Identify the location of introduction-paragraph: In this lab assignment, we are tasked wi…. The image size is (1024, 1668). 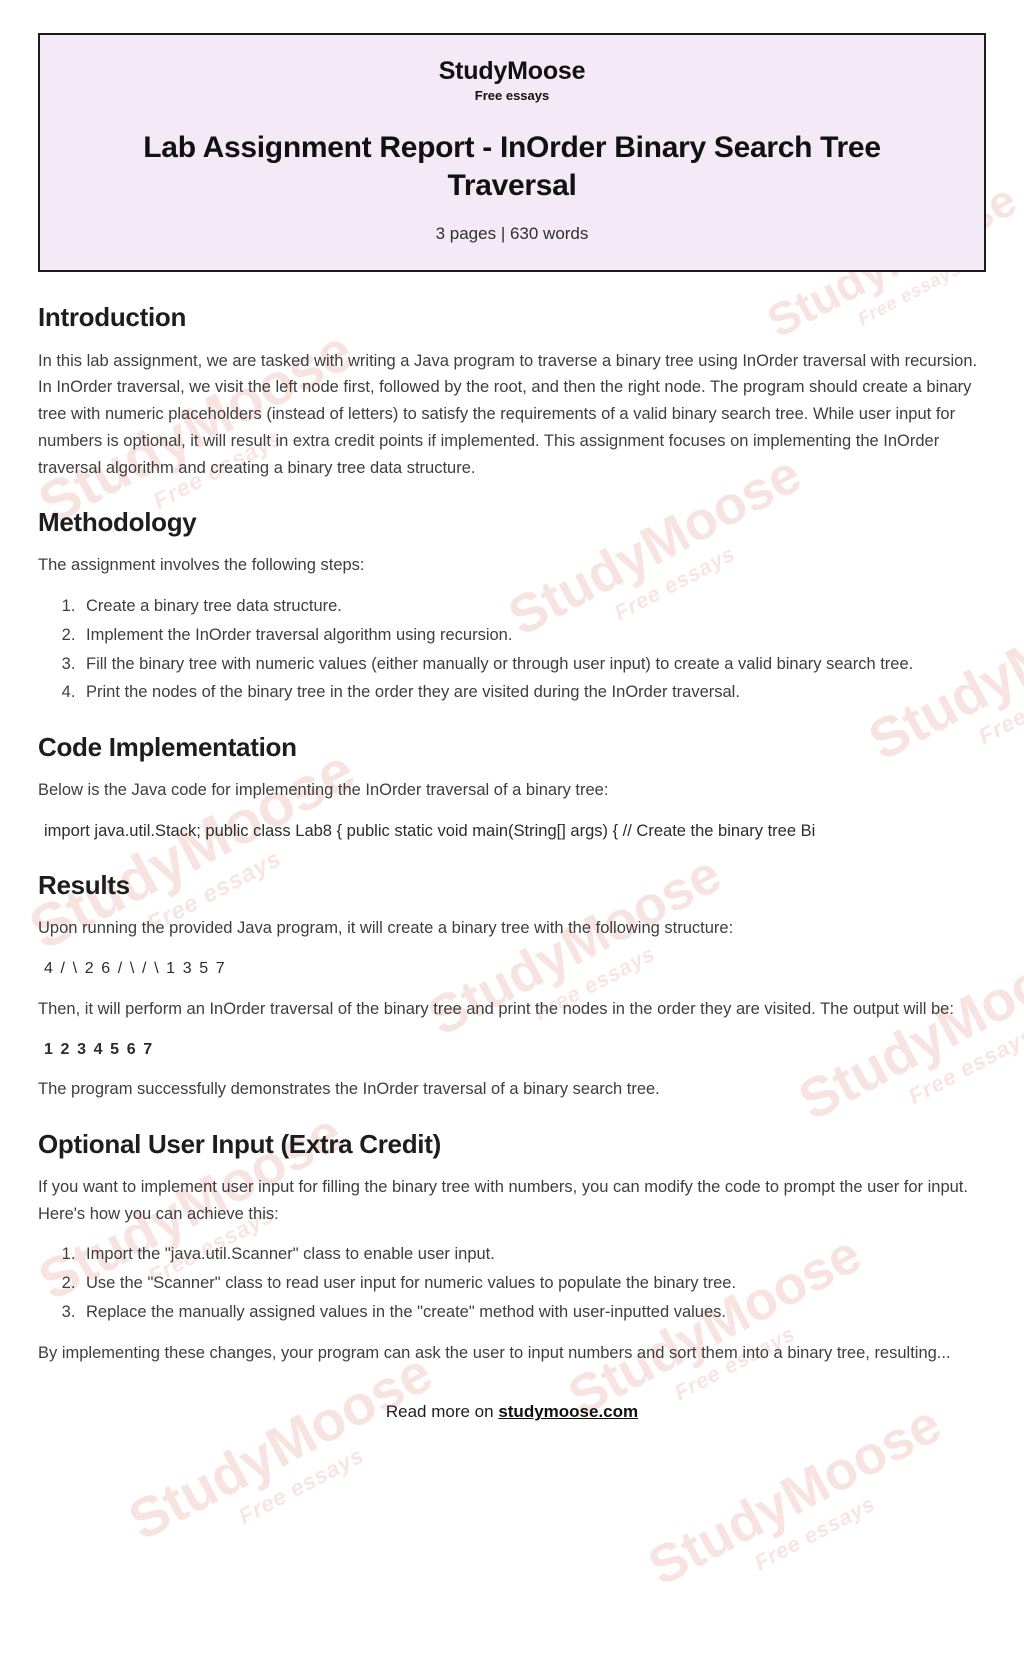
(508, 414).